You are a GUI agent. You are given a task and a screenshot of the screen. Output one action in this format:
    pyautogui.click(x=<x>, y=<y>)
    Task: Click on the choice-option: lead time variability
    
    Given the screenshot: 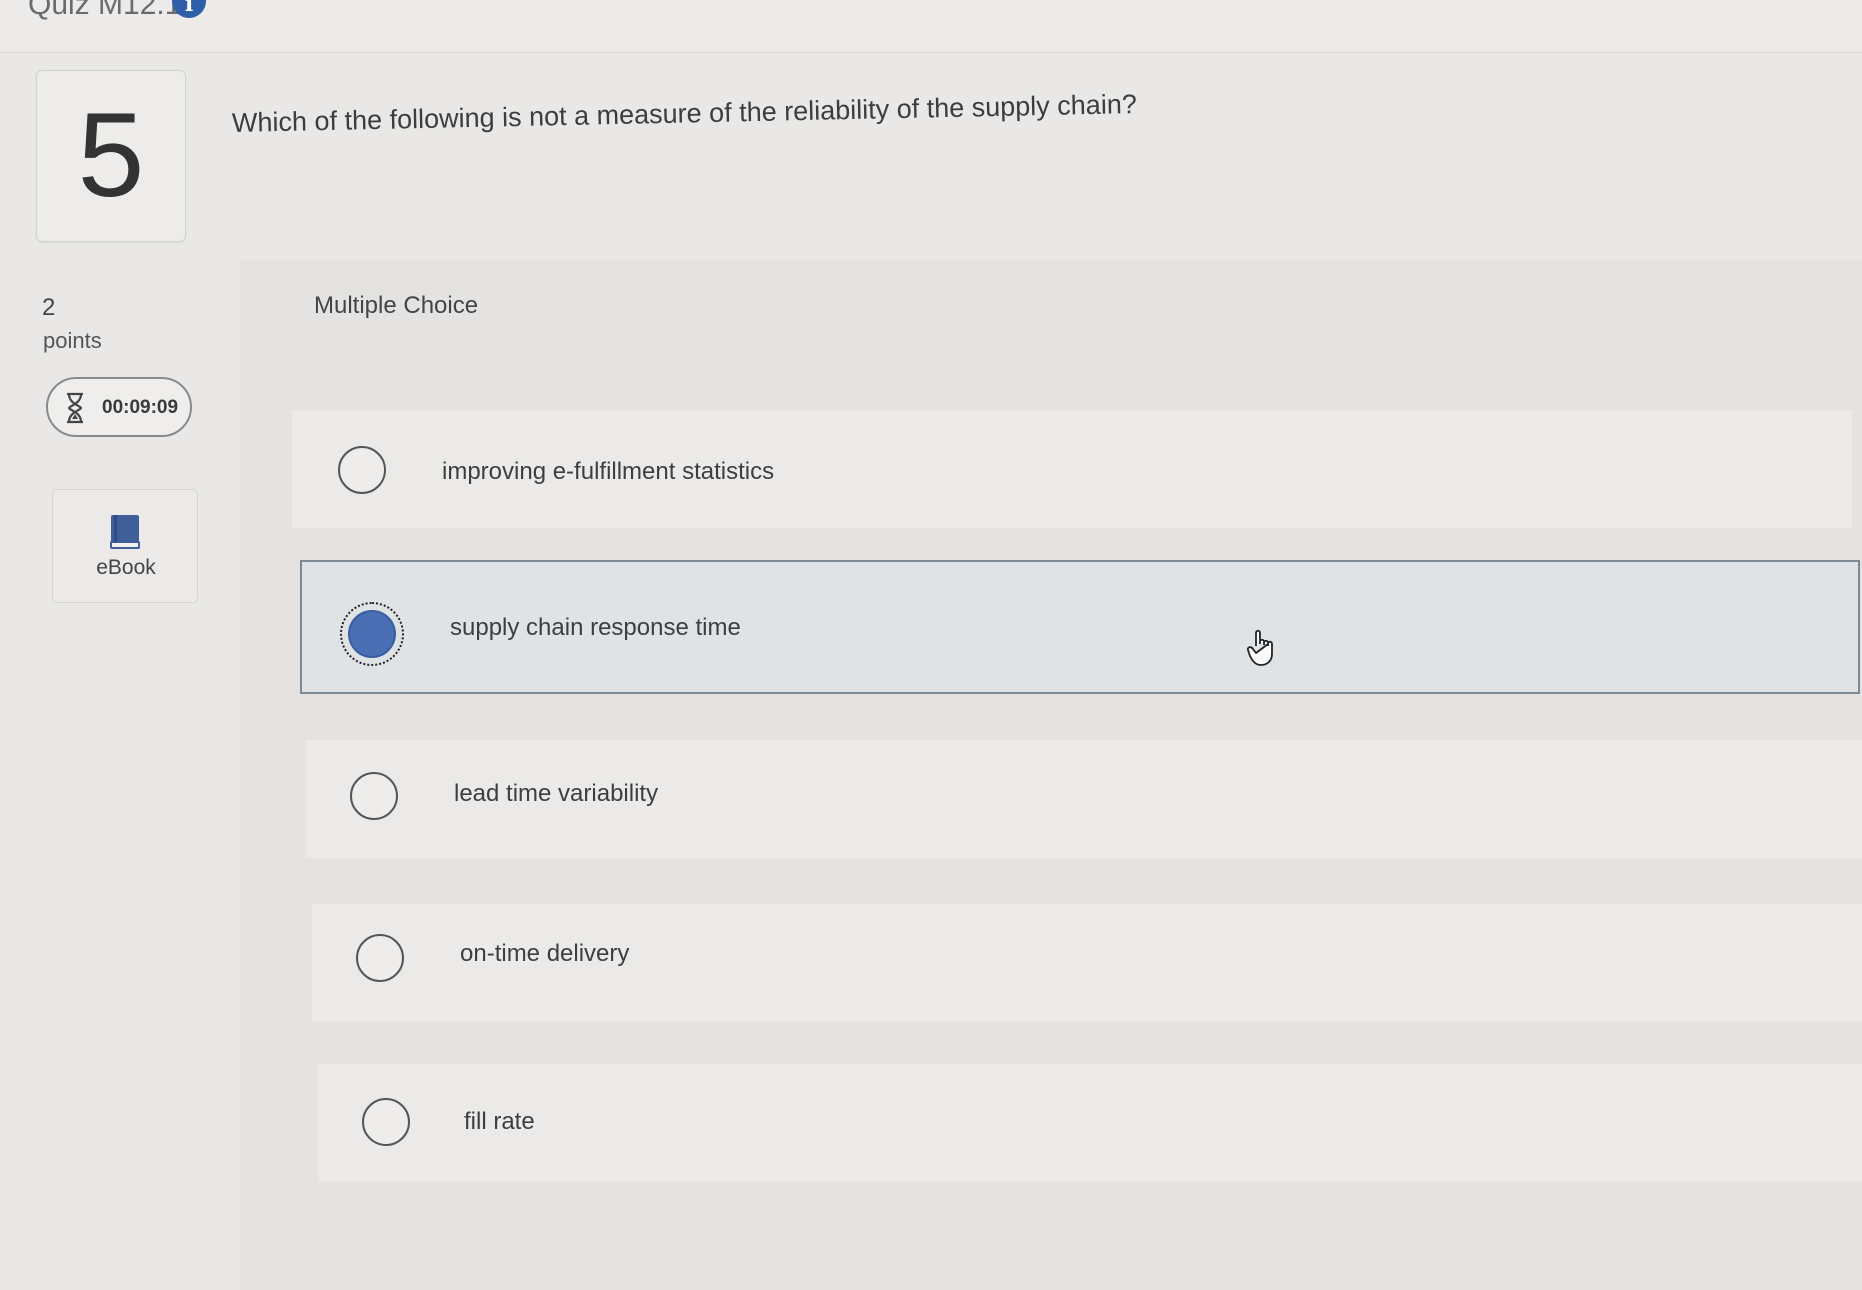 What is the action you would take?
    pyautogui.click(x=1084, y=799)
    